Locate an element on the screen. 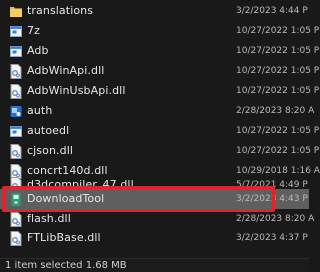 Image resolution: width=320 pixels, height=272 pixels. file-row-translations: translations 3/2/2023 4:44 P is located at coordinates (154, 11).